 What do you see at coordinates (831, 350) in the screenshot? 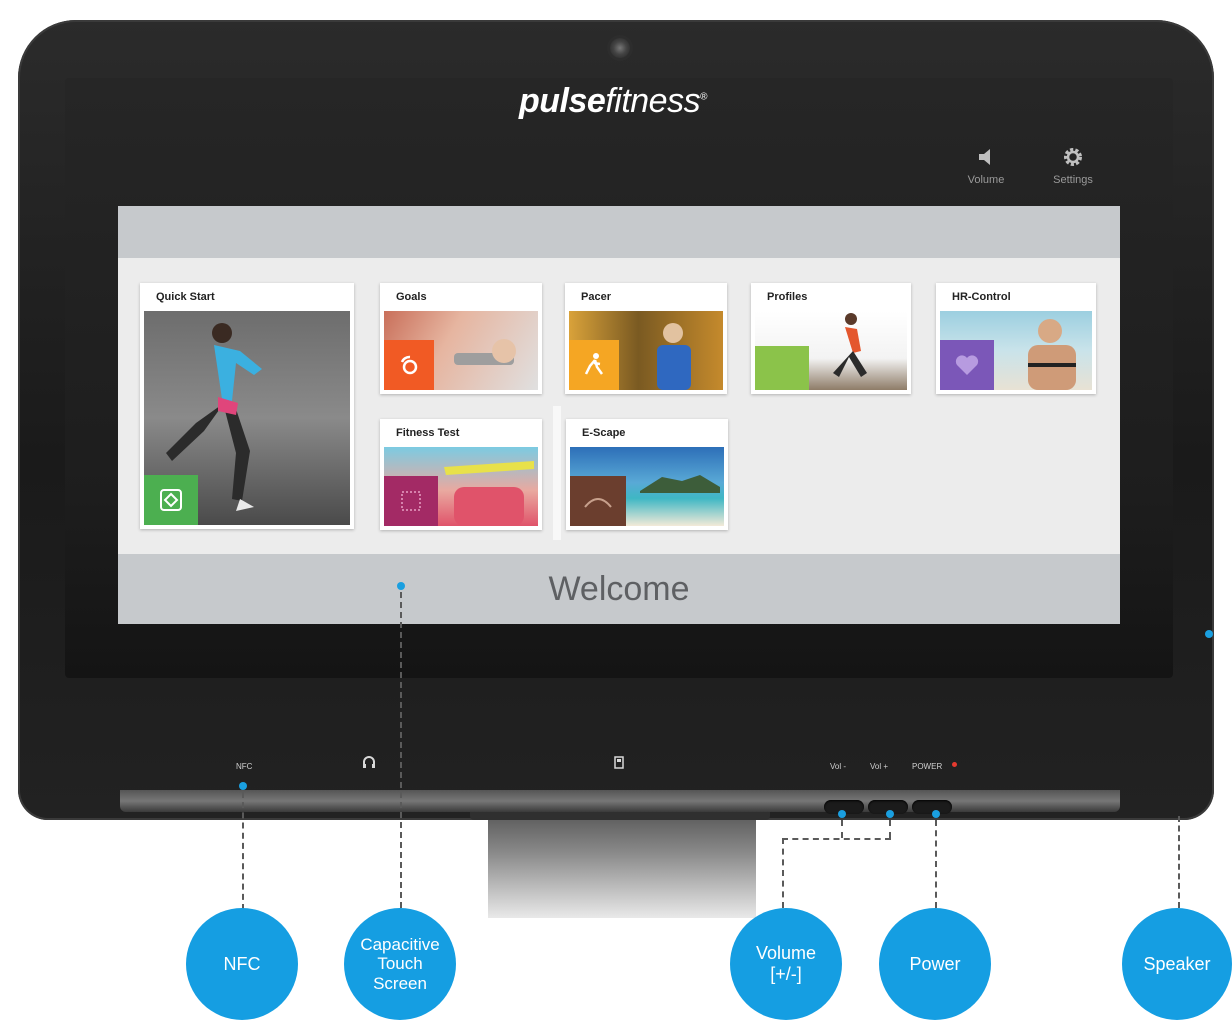
I see `profiles-image` at bounding box center [831, 350].